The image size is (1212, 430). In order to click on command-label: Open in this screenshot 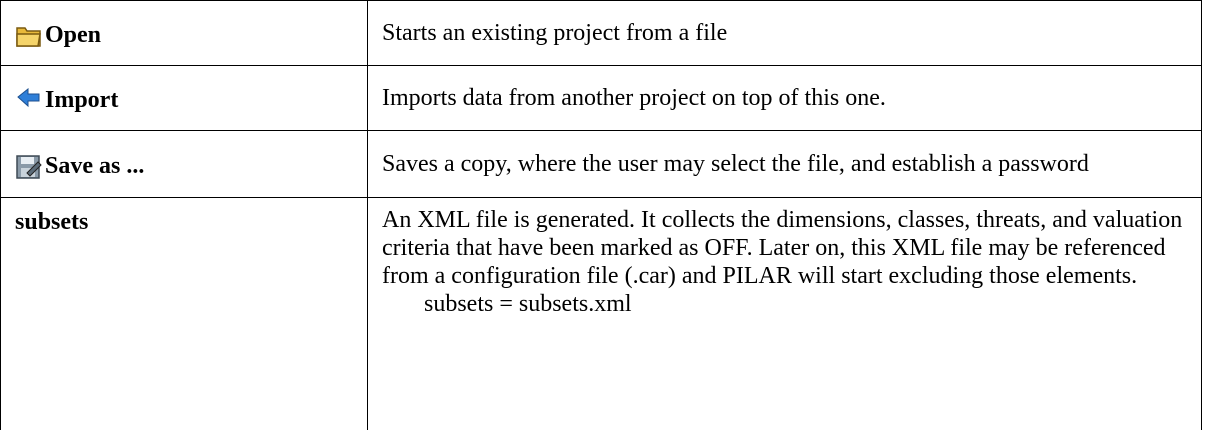, I will do `click(73, 35)`.